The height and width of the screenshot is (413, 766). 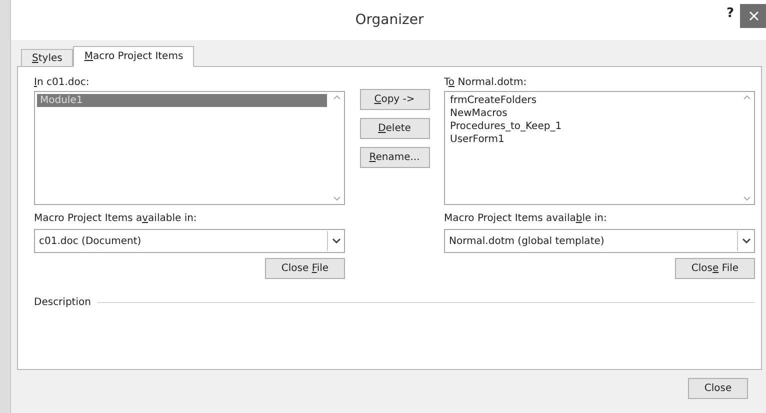 What do you see at coordinates (486, 83) in the screenshot?
I see `list-label: To Normal.dotm:` at bounding box center [486, 83].